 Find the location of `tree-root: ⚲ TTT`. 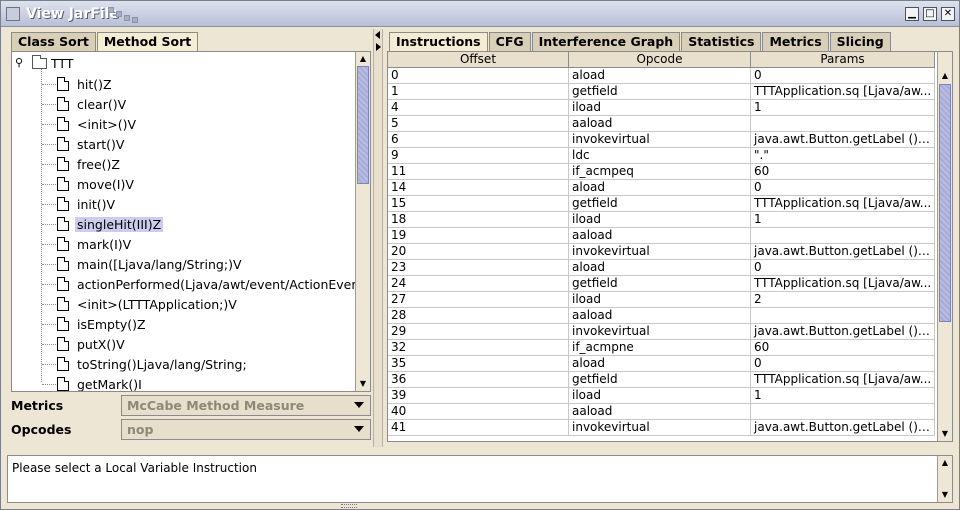

tree-root: ⚲ TTT is located at coordinates (44, 63).